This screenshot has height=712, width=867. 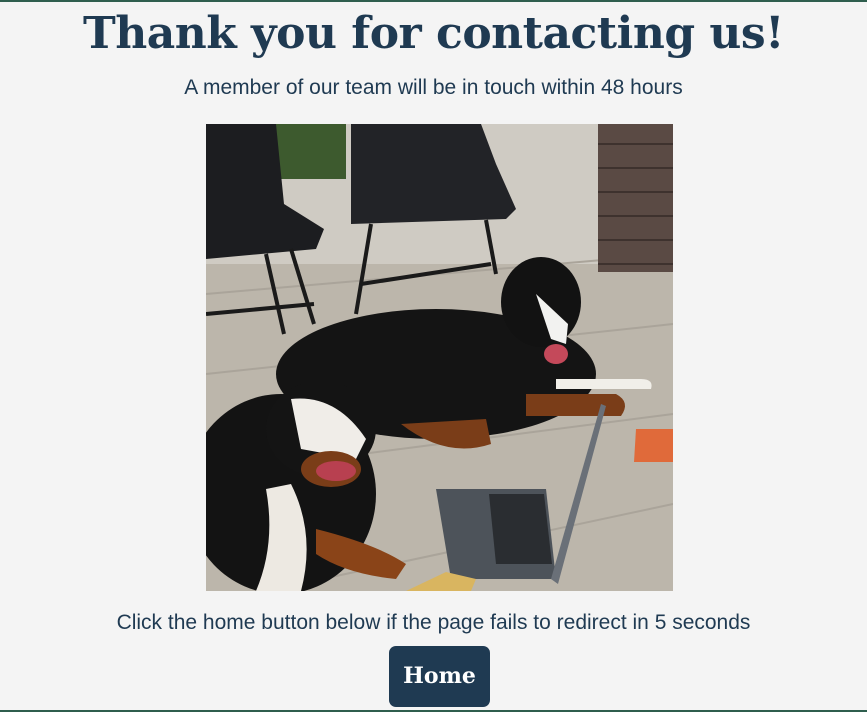 What do you see at coordinates (433, 33) in the screenshot?
I see `page-title: Thank you for contacting us!` at bounding box center [433, 33].